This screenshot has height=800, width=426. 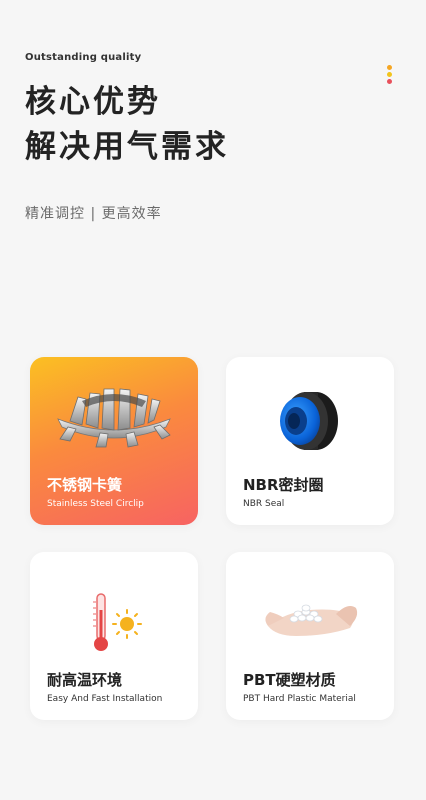 I want to click on eyebrow-text: Outstanding quality, so click(x=83, y=57).